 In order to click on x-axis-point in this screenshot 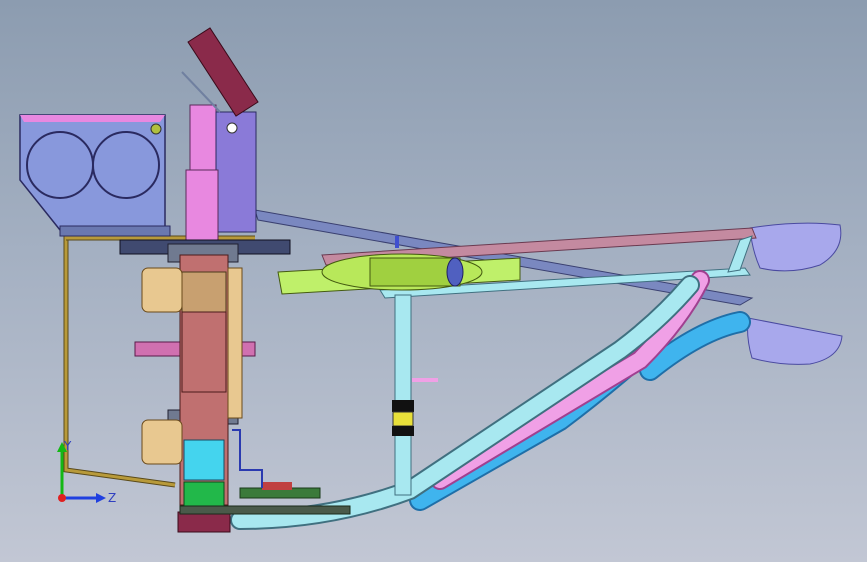, I will do `click(62, 498)`.